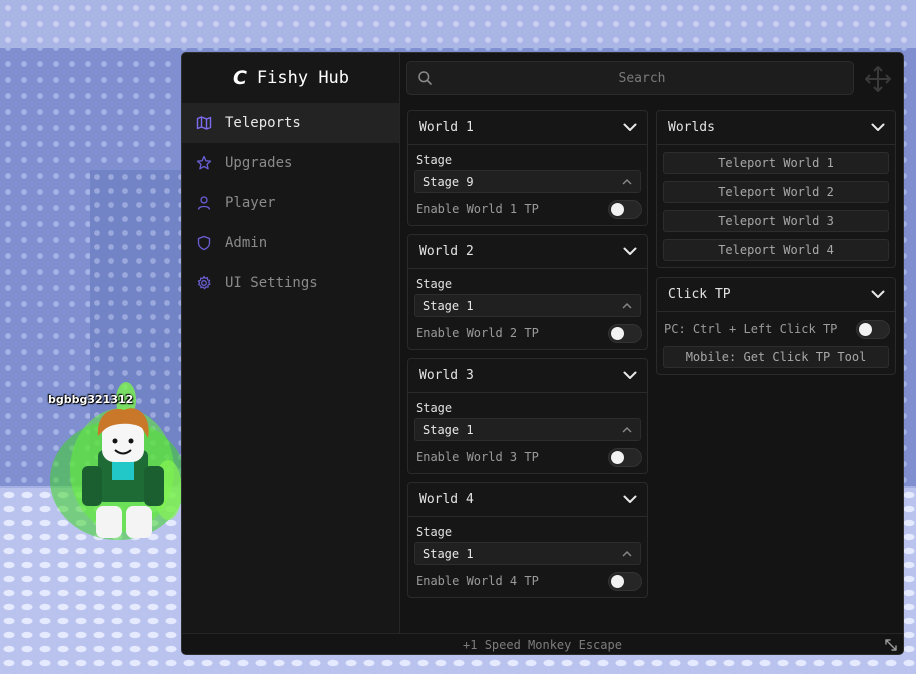 The width and height of the screenshot is (916, 674). I want to click on world-4-panel: World 4 Stage Stage 1 Enable World 4 TP, so click(527, 540).